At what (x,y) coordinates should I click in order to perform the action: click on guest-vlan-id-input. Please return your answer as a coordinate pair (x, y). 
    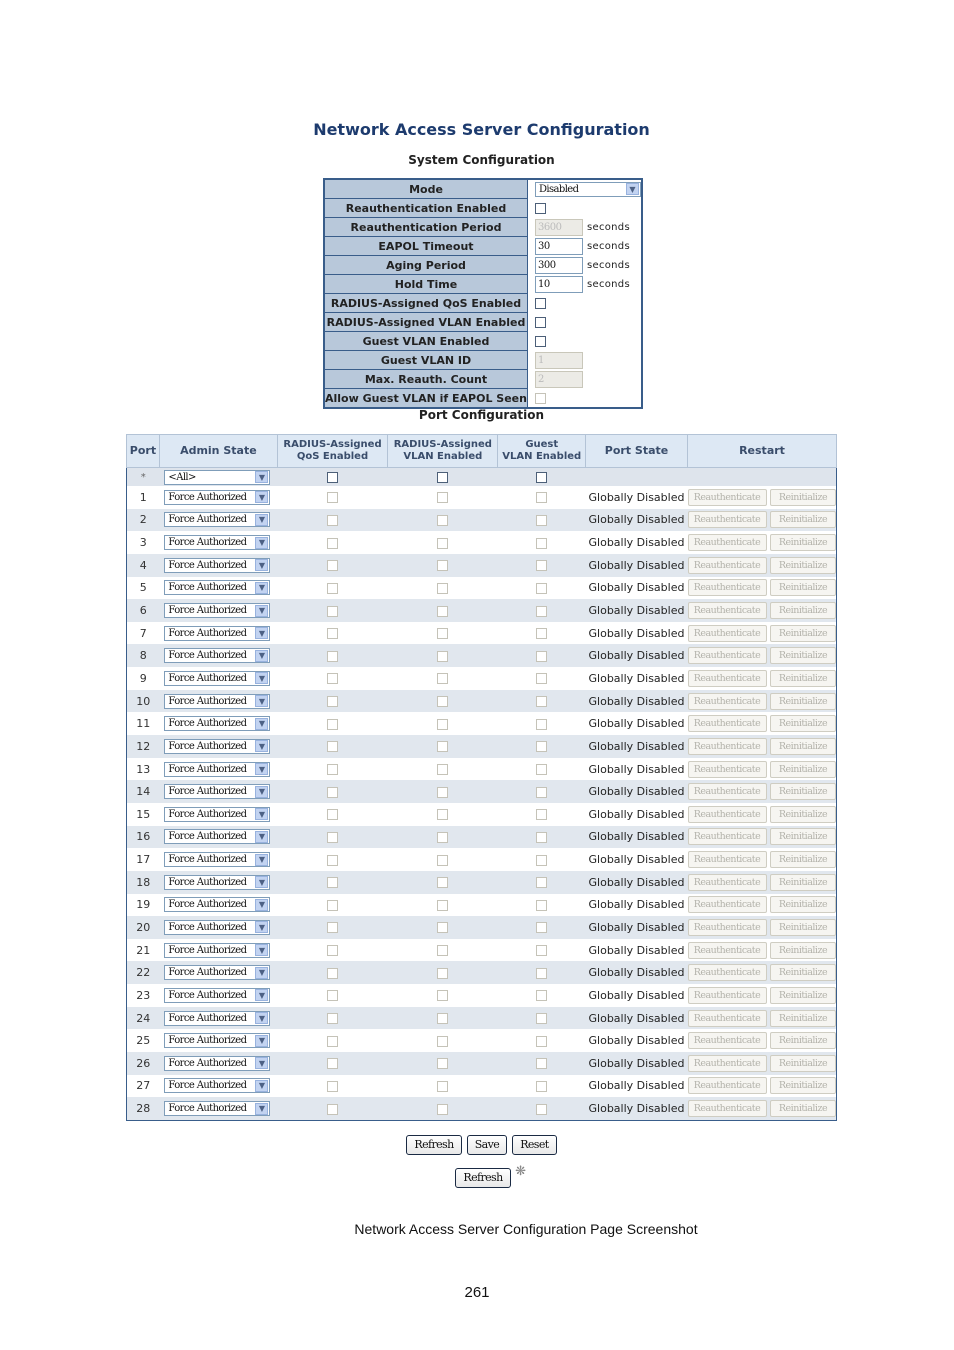
    Looking at the image, I should click on (558, 360).